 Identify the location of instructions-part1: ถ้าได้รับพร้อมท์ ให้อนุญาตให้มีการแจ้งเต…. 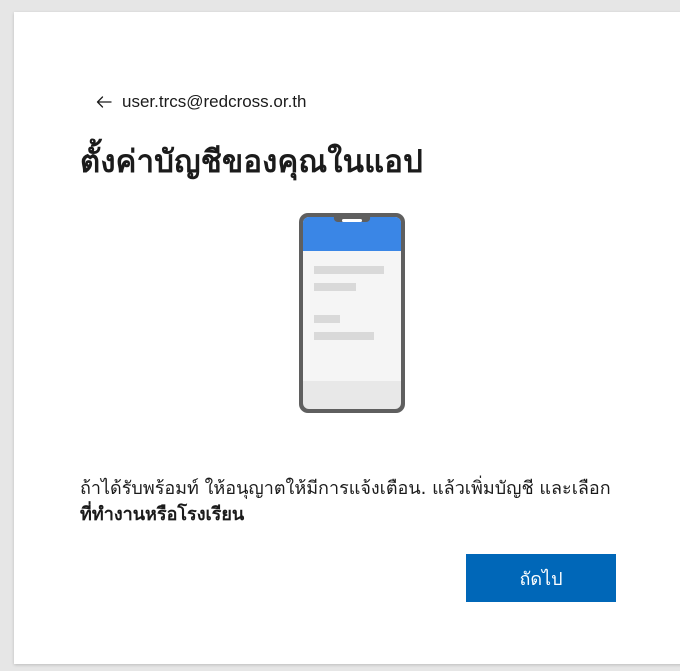
(345, 488).